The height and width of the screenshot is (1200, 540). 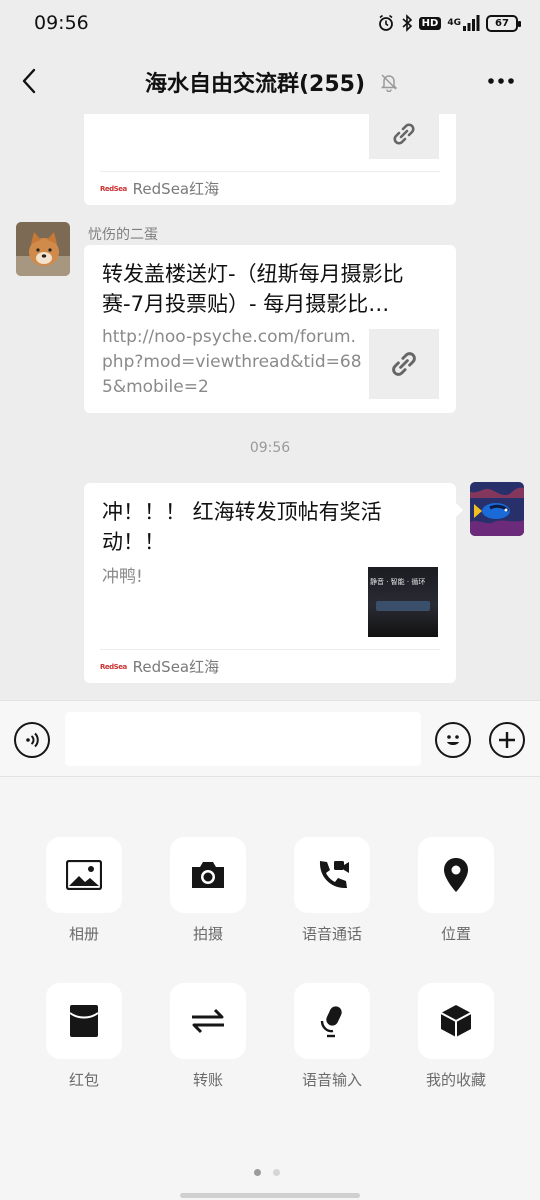 What do you see at coordinates (267, 1172) in the screenshot?
I see `page-indicator` at bounding box center [267, 1172].